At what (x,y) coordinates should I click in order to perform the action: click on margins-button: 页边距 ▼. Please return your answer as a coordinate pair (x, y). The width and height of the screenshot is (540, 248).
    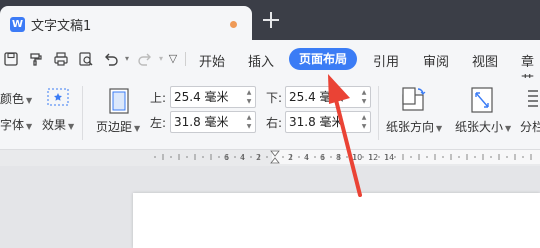
    Looking at the image, I should click on (118, 126).